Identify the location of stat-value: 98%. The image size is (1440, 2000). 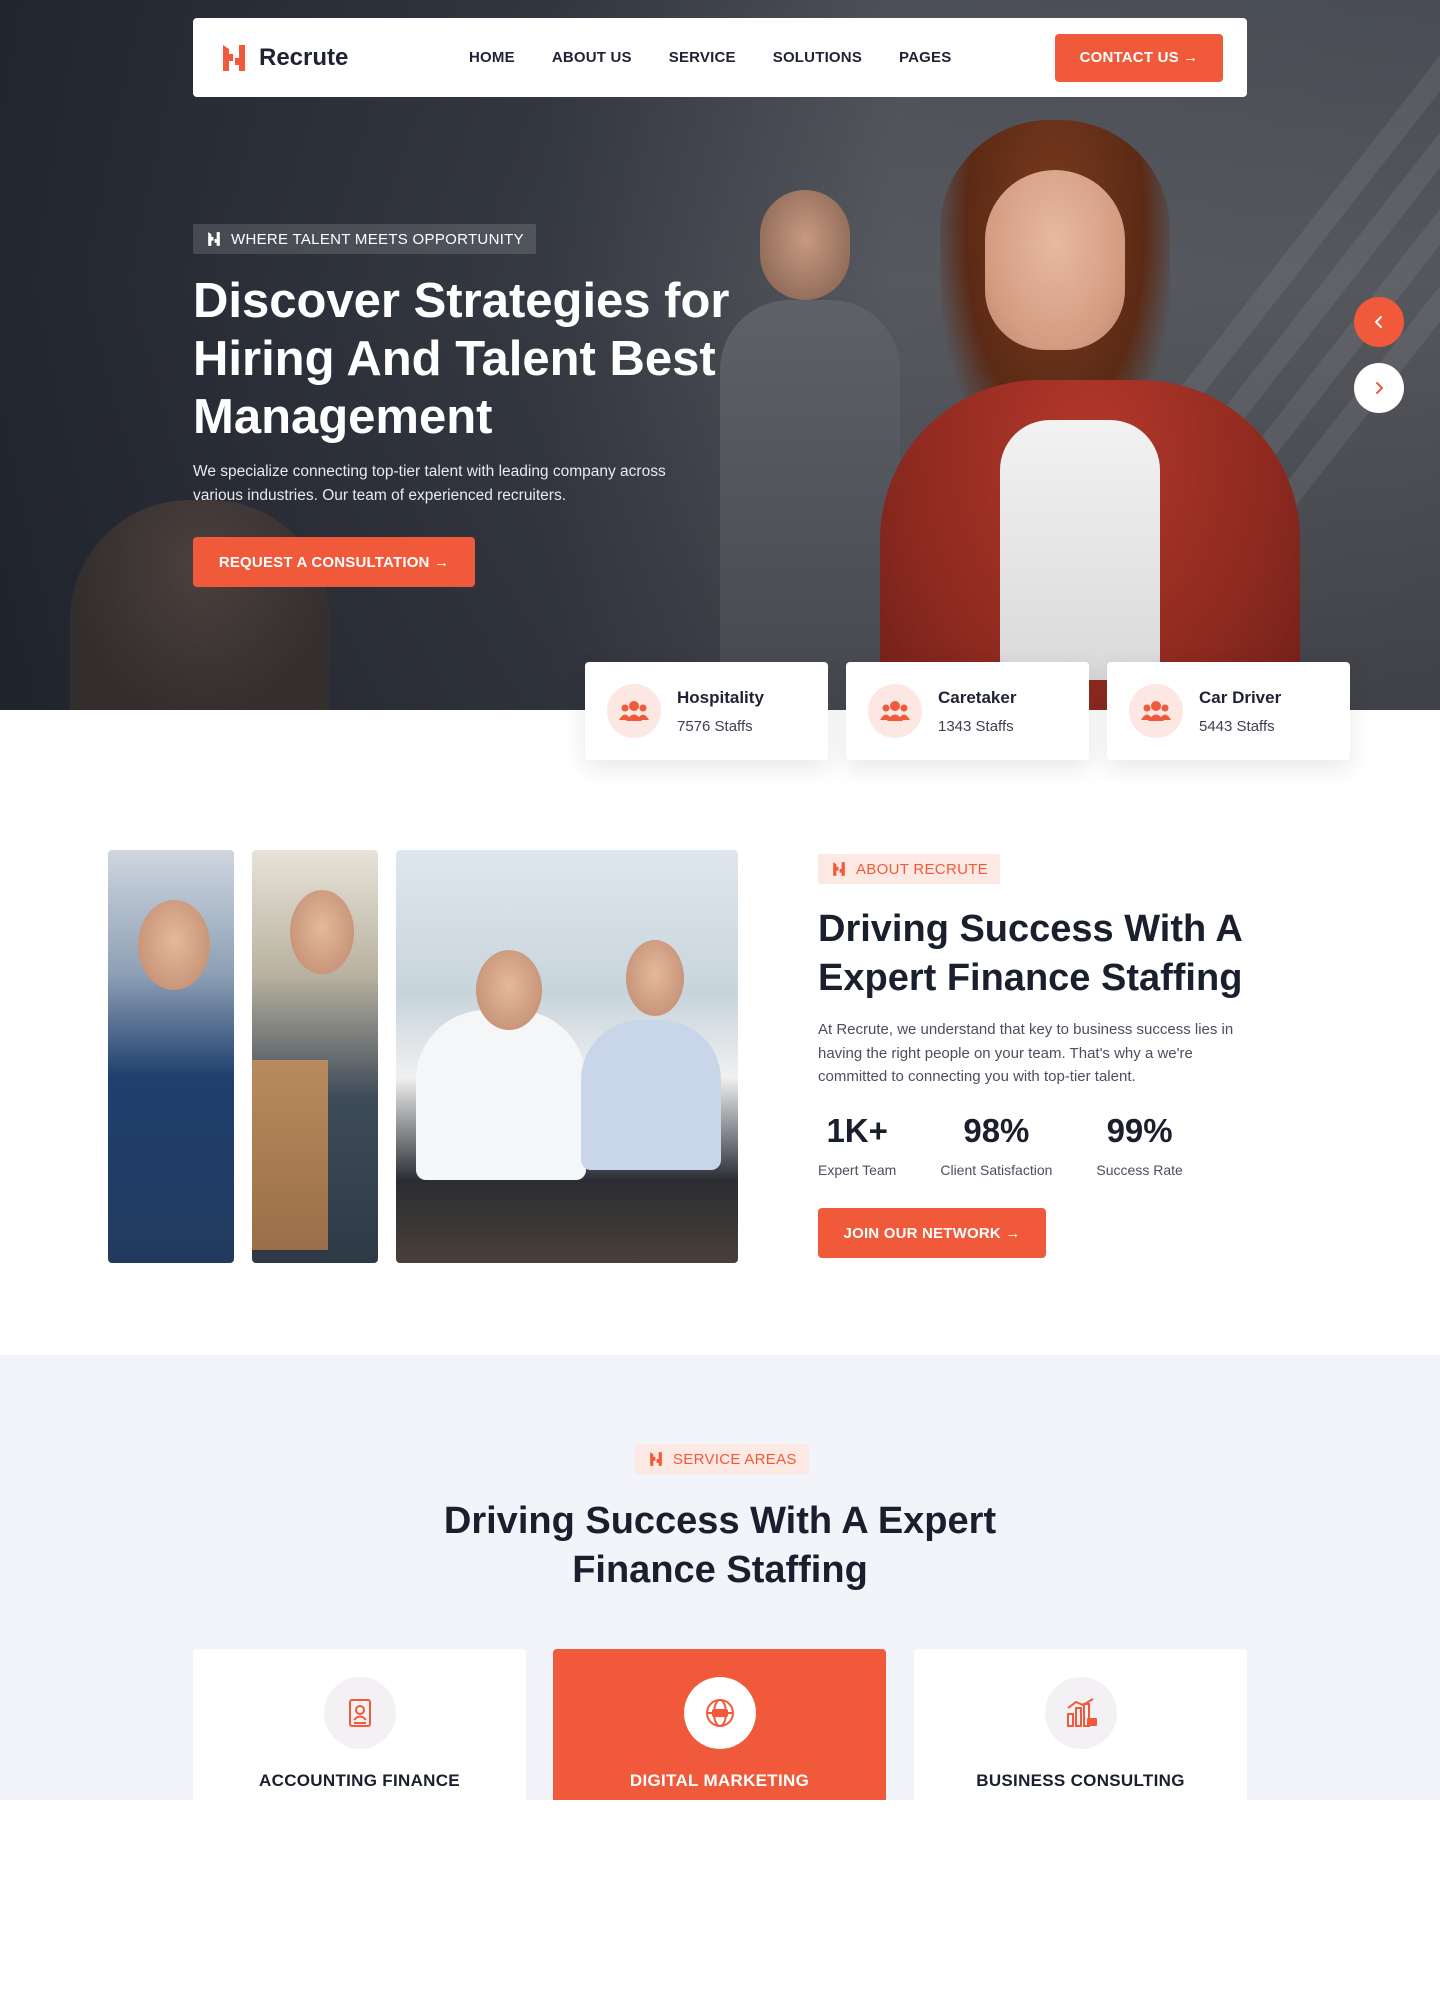
(996, 1130).